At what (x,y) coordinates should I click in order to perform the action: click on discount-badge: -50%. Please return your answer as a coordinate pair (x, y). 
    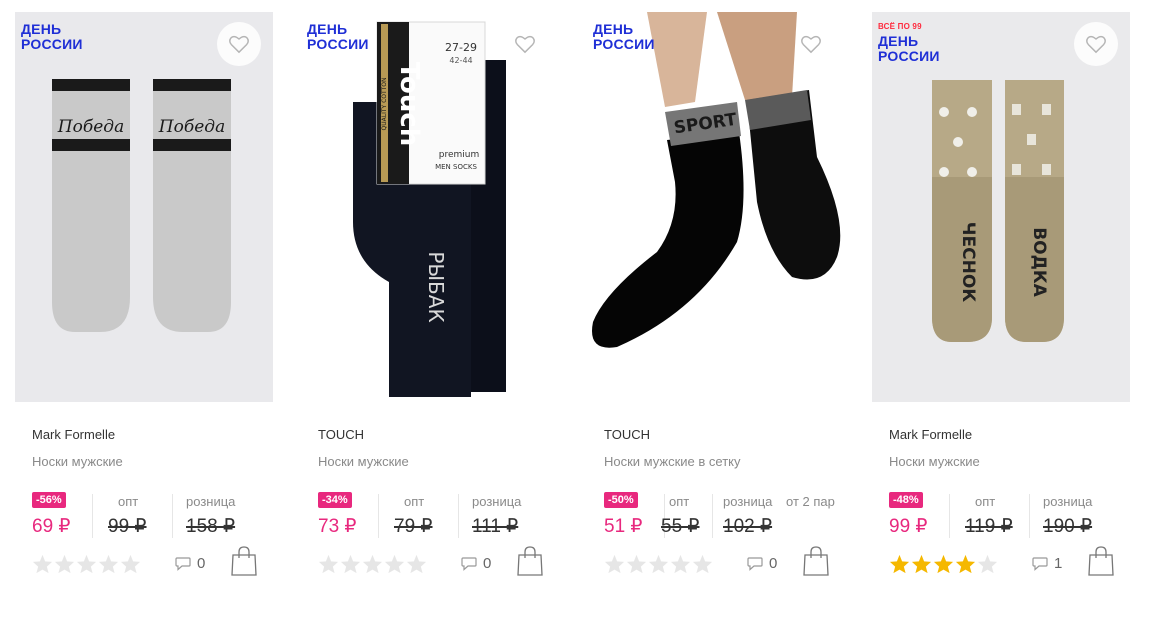
    Looking at the image, I should click on (621, 500).